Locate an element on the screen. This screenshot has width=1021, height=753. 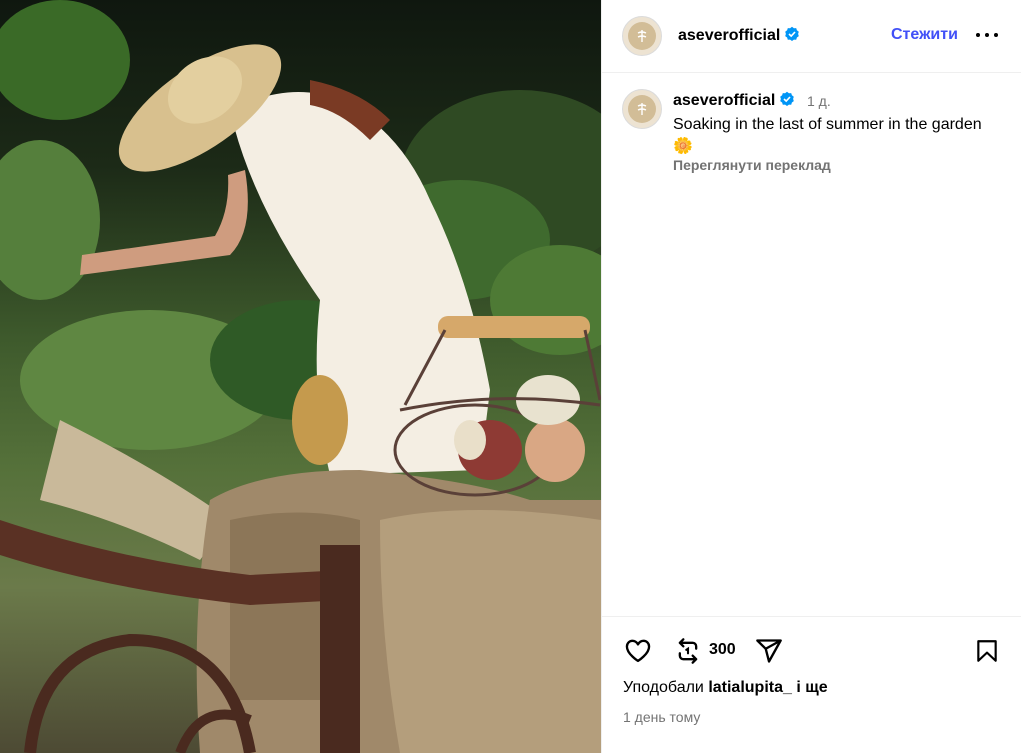
liked-by-prefix: Уподобали is located at coordinates (663, 687).